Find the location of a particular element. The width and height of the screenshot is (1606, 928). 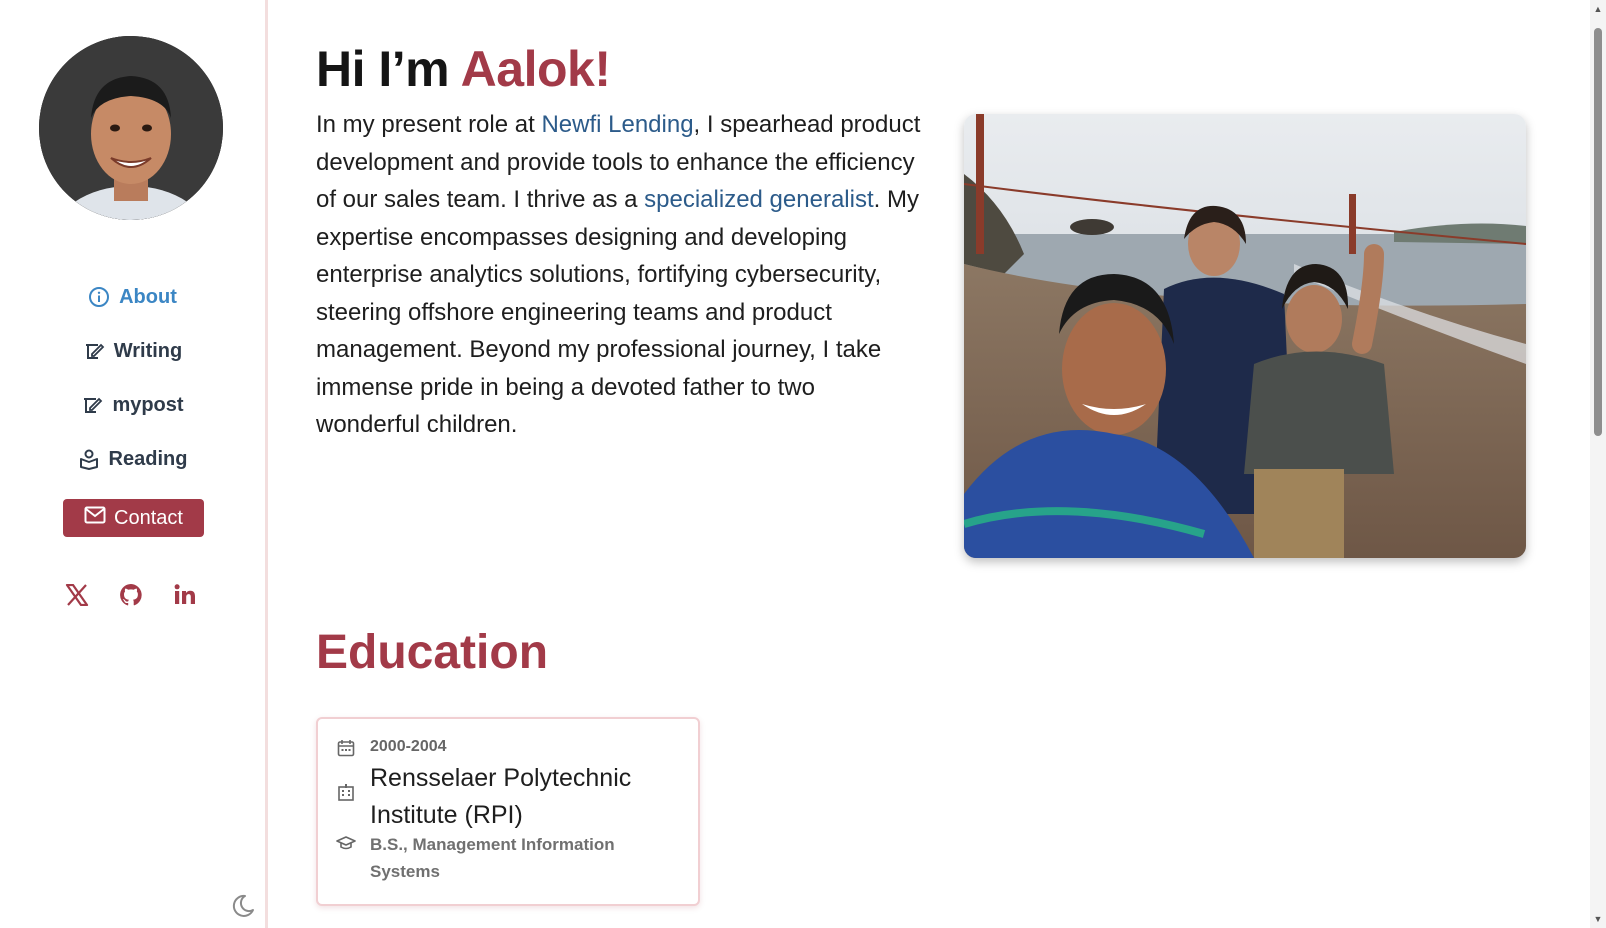

bio-text-1: In my present role at is located at coordinates (429, 124).